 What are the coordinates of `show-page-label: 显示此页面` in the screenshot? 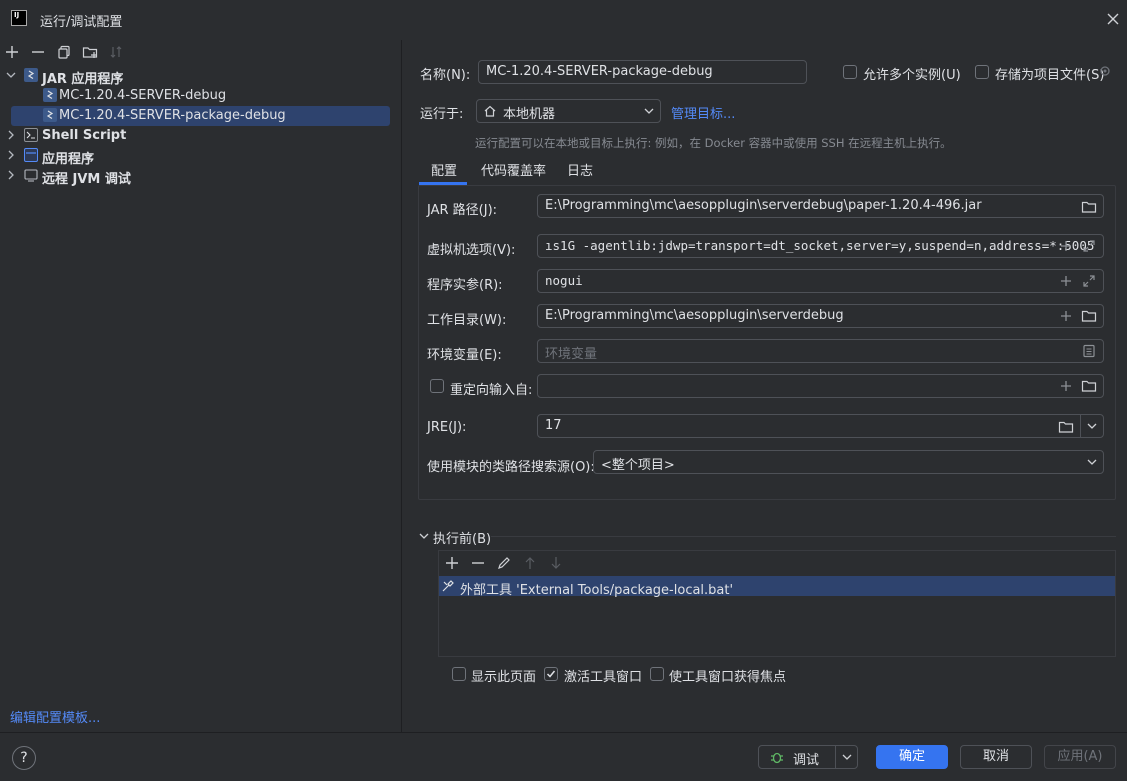 It's located at (504, 677).